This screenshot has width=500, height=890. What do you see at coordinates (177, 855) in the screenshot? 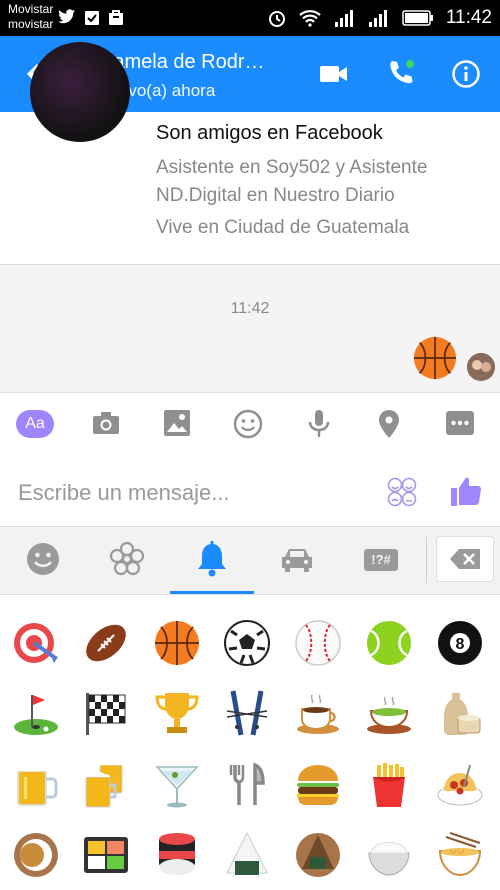
I see `emoji-sushi` at bounding box center [177, 855].